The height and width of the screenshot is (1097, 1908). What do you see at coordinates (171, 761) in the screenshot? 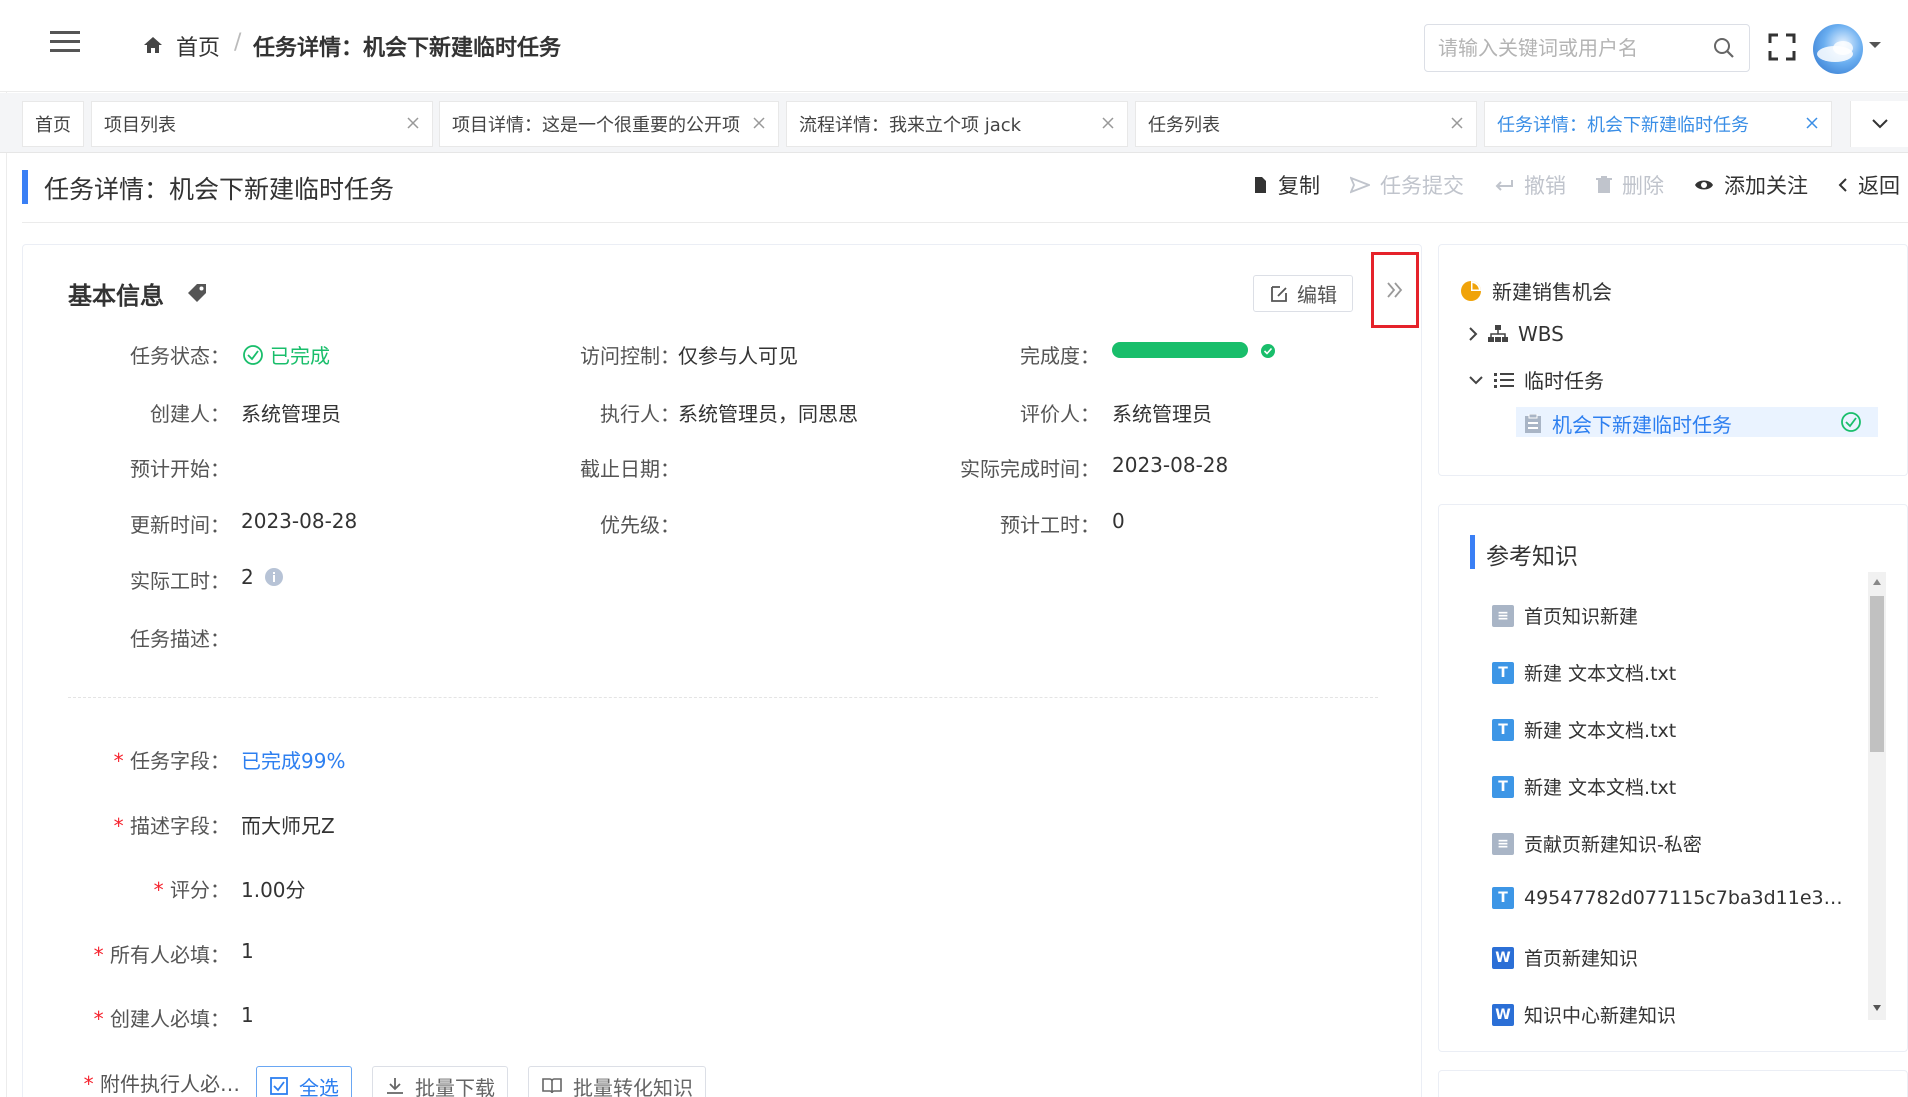
I see `task-field-label: * 任务字段：` at bounding box center [171, 761].